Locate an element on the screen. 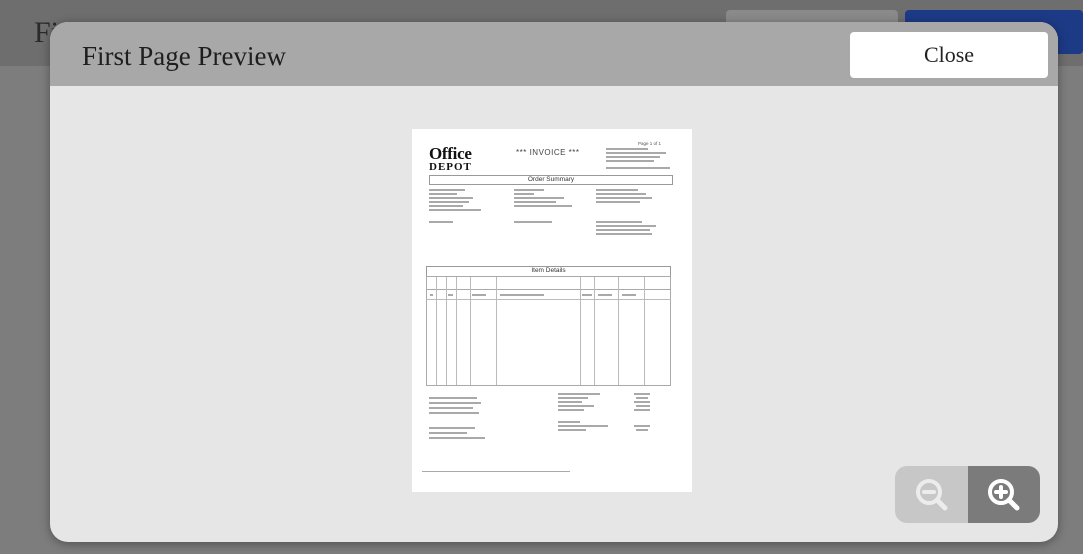 The width and height of the screenshot is (1083, 554). close-button: Close is located at coordinates (949, 55).